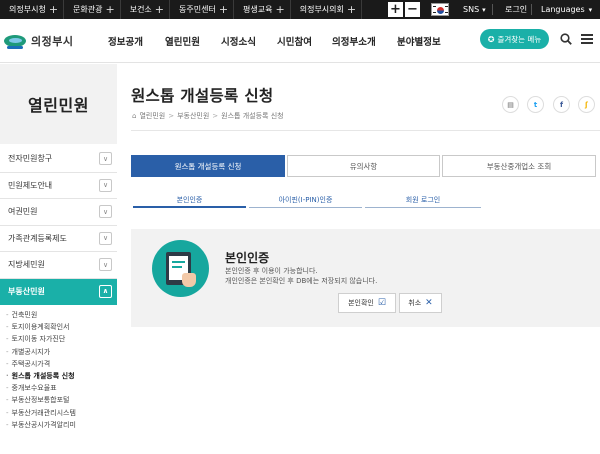  What do you see at coordinates (474, 9) in the screenshot?
I see `sns-button: SNS ▾` at bounding box center [474, 9].